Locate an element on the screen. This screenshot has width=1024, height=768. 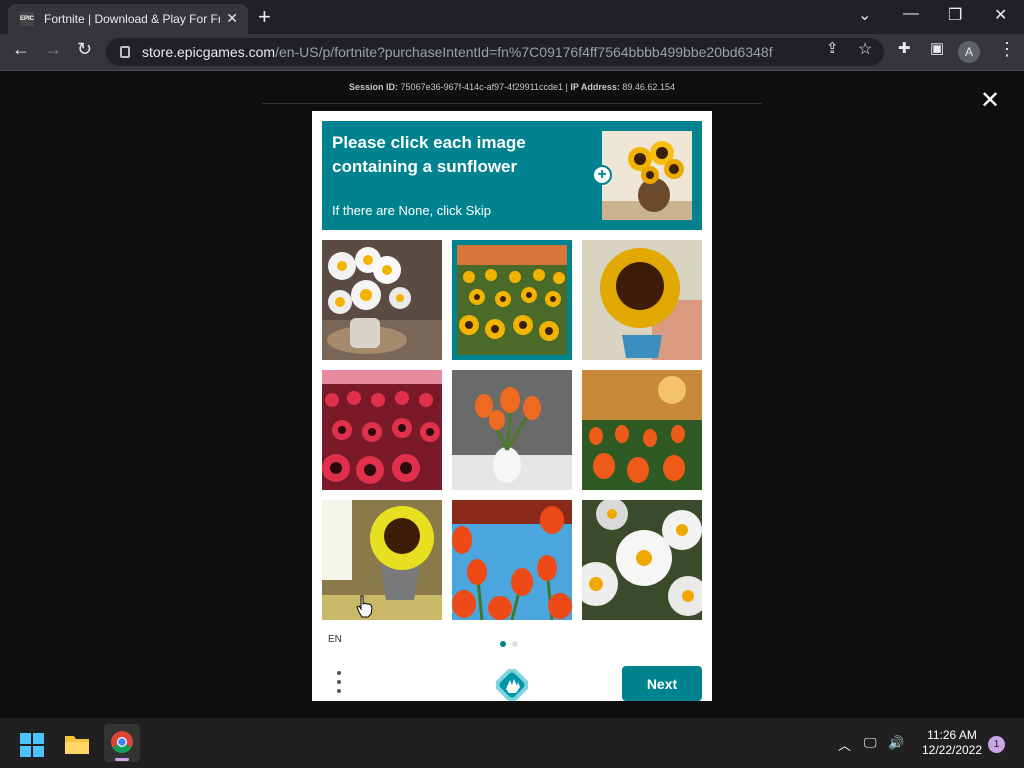
side-panel-icon: ▣ is located at coordinates (937, 48).